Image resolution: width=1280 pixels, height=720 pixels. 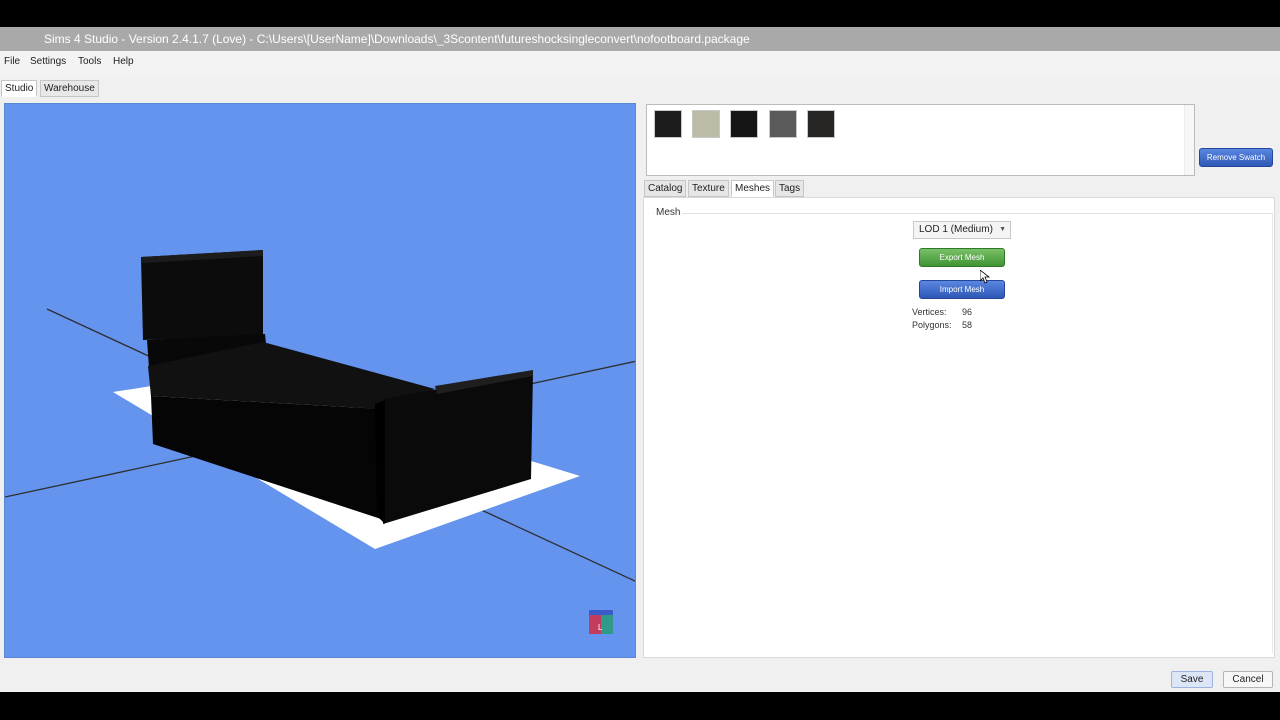 I want to click on tab-studio: Studio, so click(x=19, y=88).